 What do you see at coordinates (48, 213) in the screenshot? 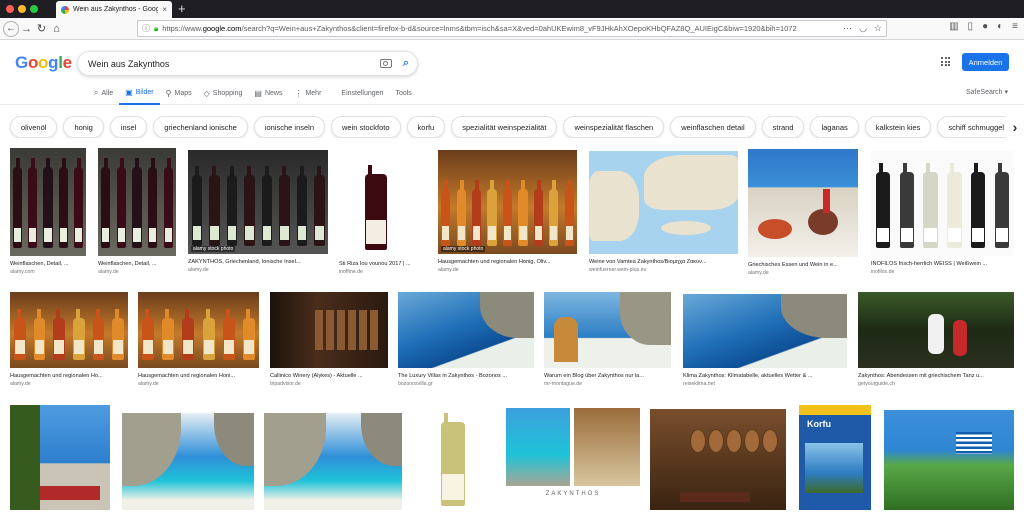
I see `image-result: Weinflaschen, Detail, ... alamy.com` at bounding box center [48, 213].